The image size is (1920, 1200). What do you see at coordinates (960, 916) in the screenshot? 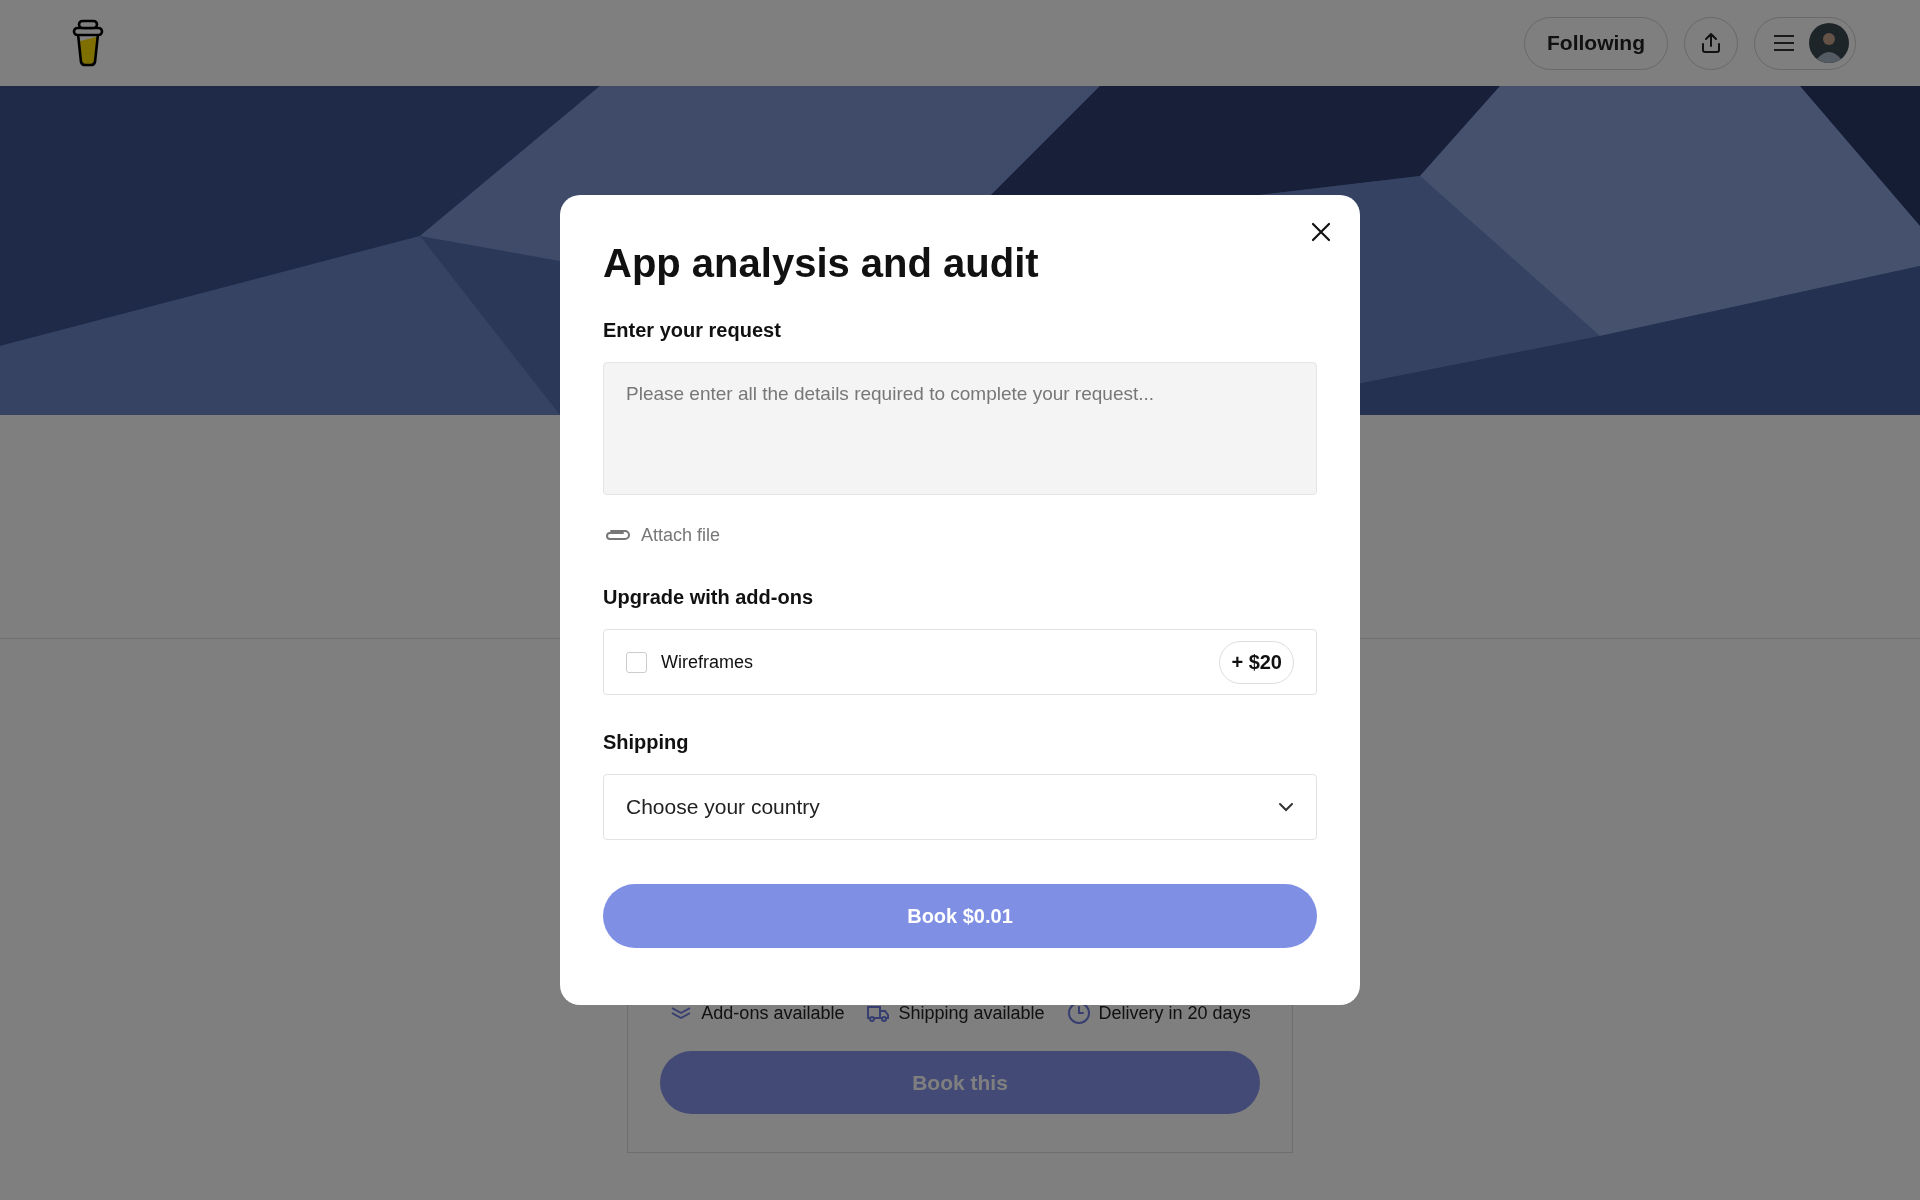
I see `book-button: Book $0.01` at bounding box center [960, 916].